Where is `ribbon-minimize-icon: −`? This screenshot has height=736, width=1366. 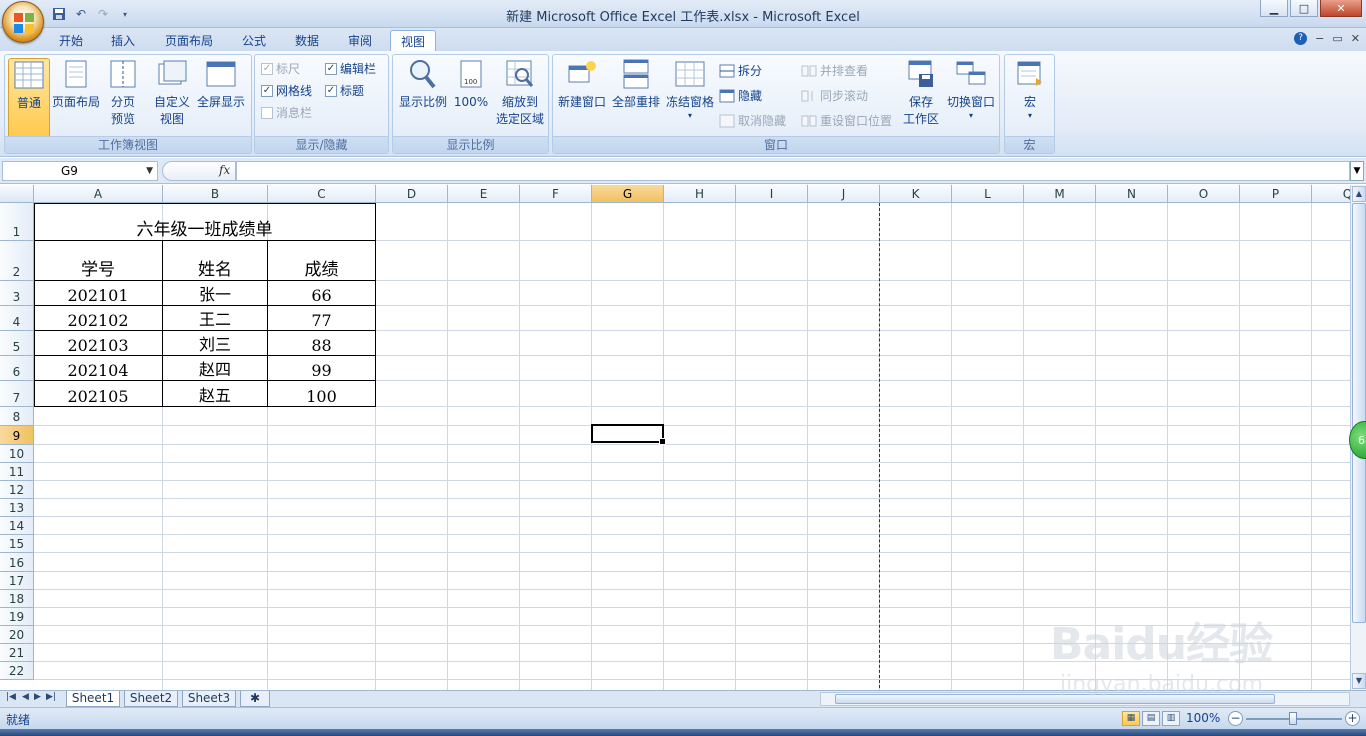 ribbon-minimize-icon: − is located at coordinates (1319, 38).